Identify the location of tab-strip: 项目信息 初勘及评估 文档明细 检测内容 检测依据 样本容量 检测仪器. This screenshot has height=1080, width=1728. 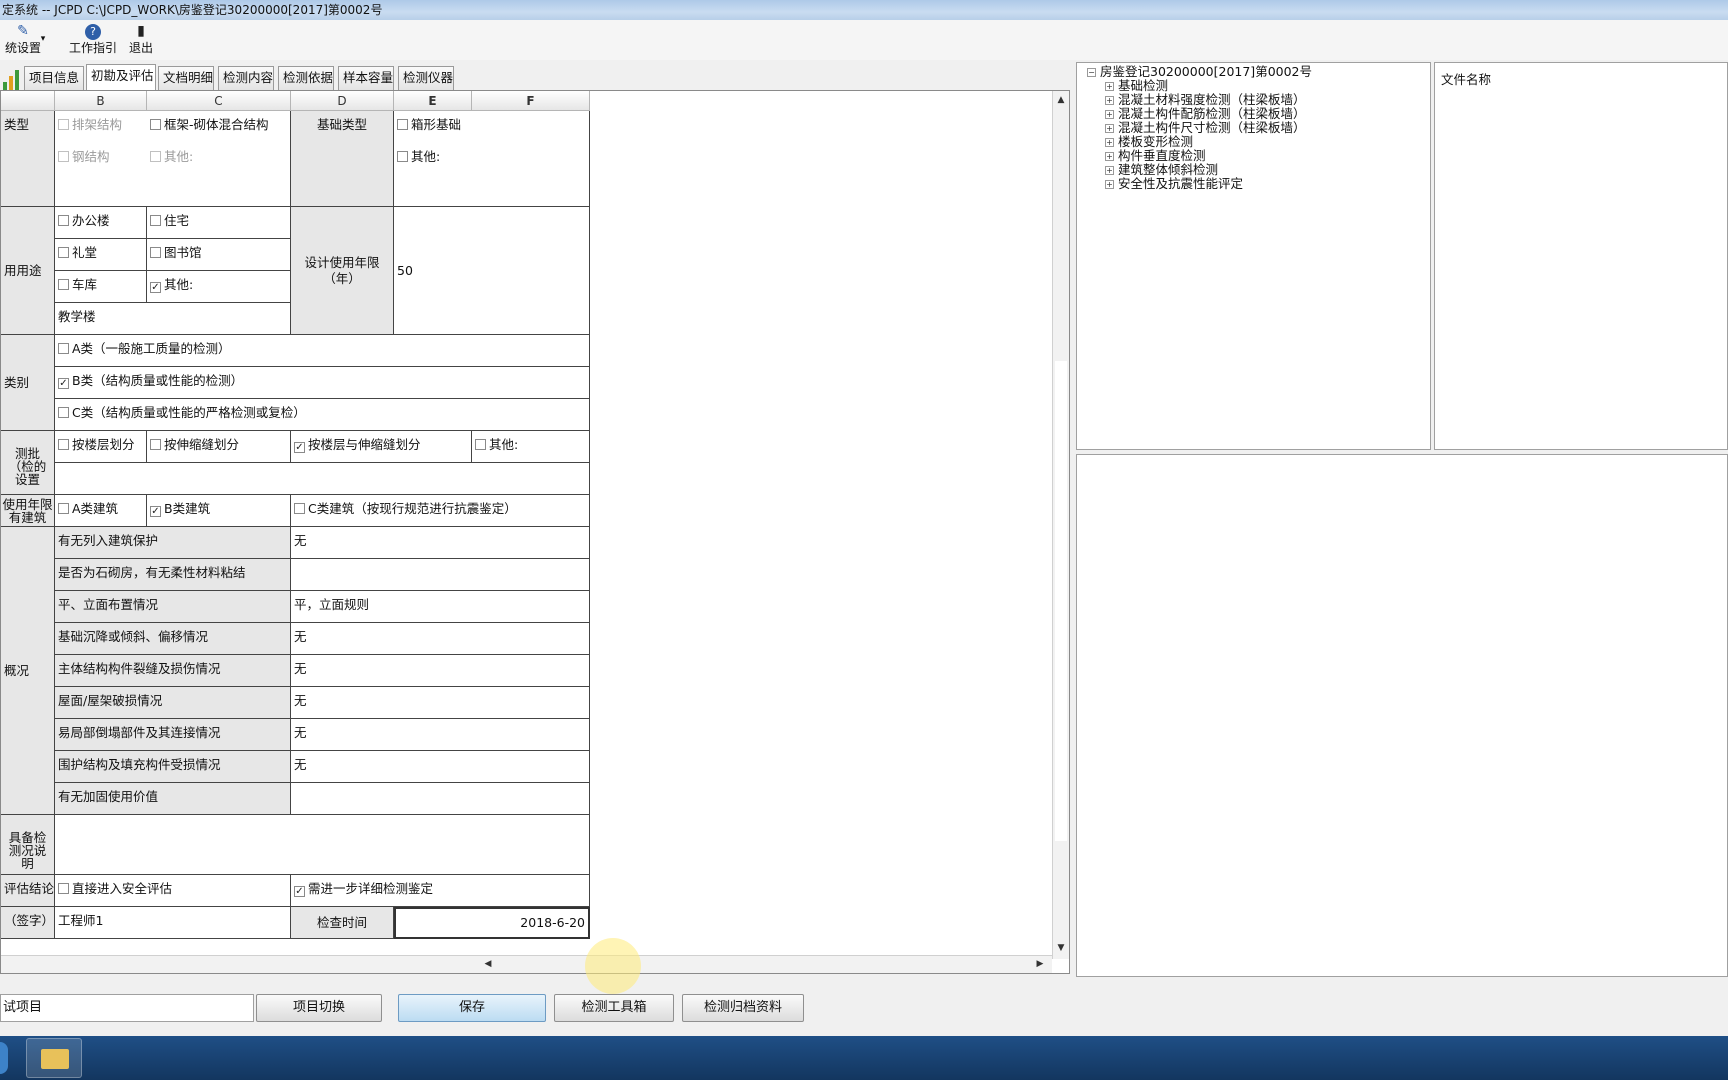
(530, 77).